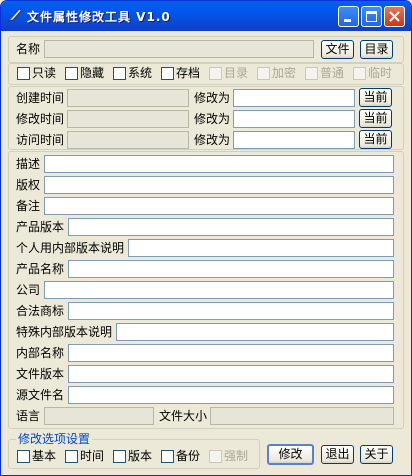 The height and width of the screenshot is (476, 412). What do you see at coordinates (188, 456) in the screenshot?
I see `backup-label: 备份` at bounding box center [188, 456].